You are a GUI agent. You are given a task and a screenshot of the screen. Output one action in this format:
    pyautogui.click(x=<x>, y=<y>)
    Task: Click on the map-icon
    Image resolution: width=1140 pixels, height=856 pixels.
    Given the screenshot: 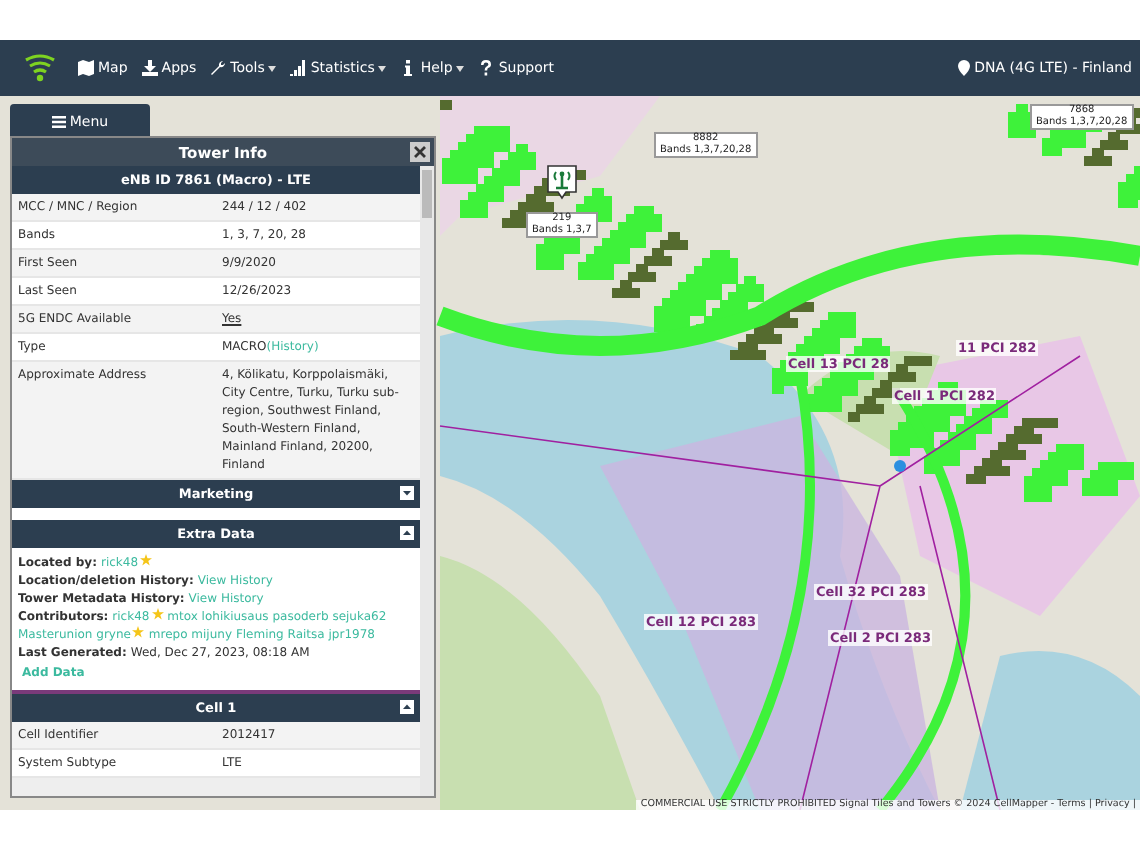 What is the action you would take?
    pyautogui.click(x=86, y=68)
    